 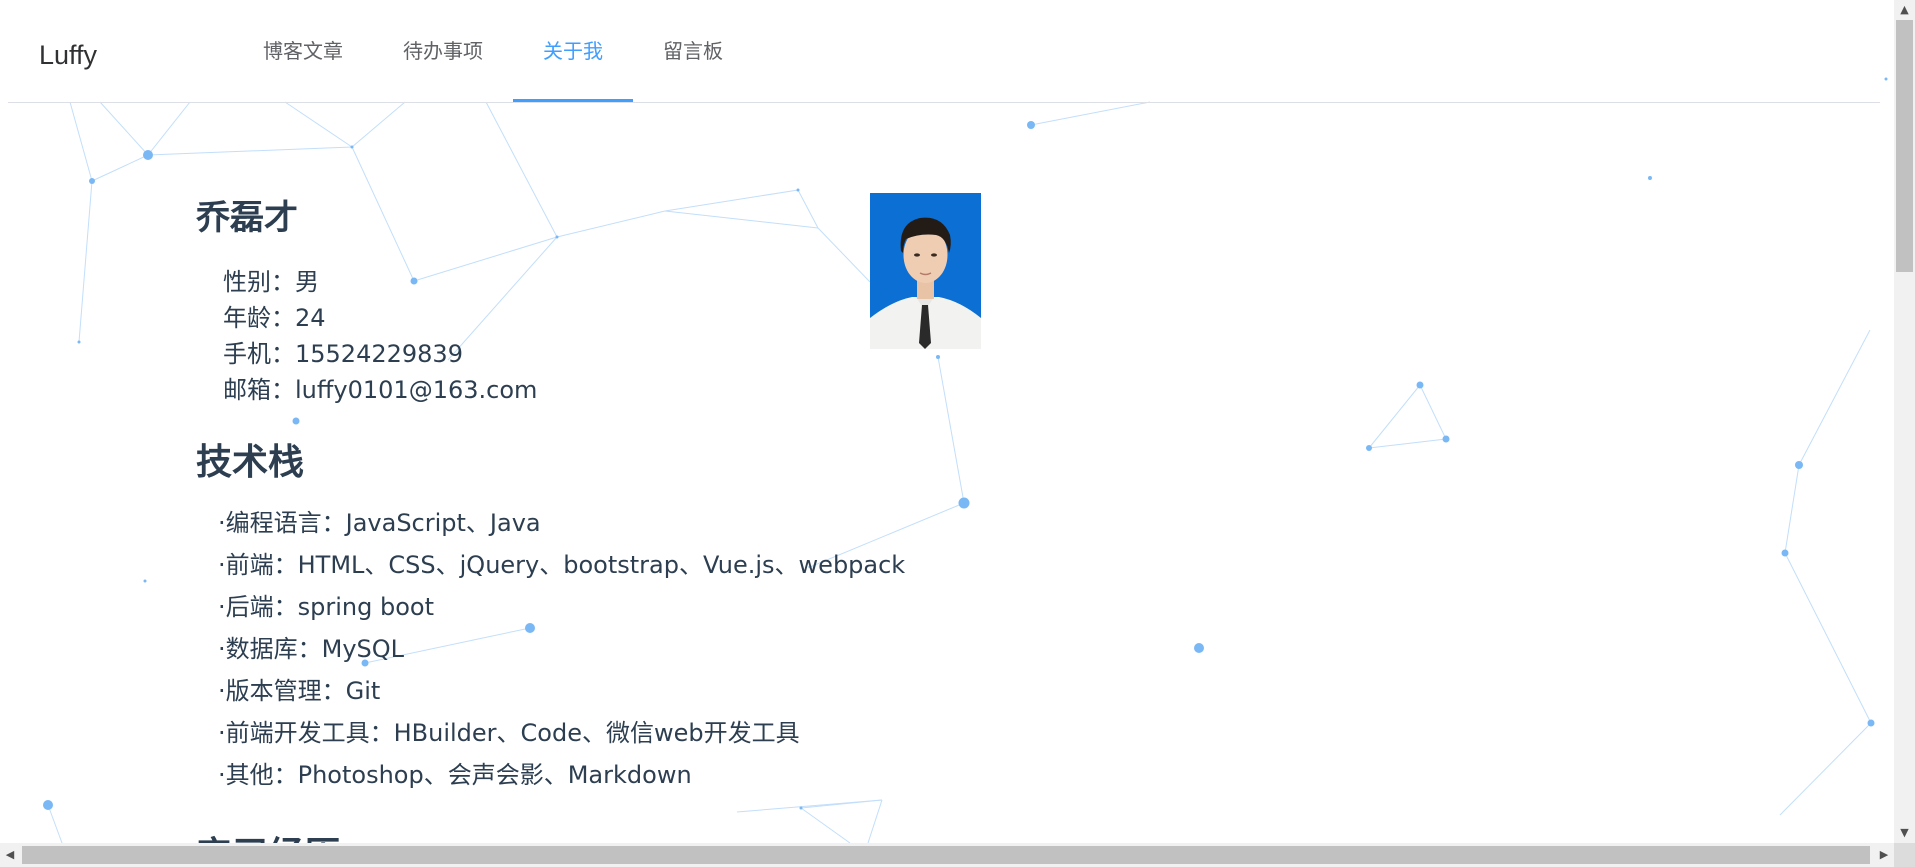 I want to click on list-item: ·版本管理：Git, so click(x=299, y=691).